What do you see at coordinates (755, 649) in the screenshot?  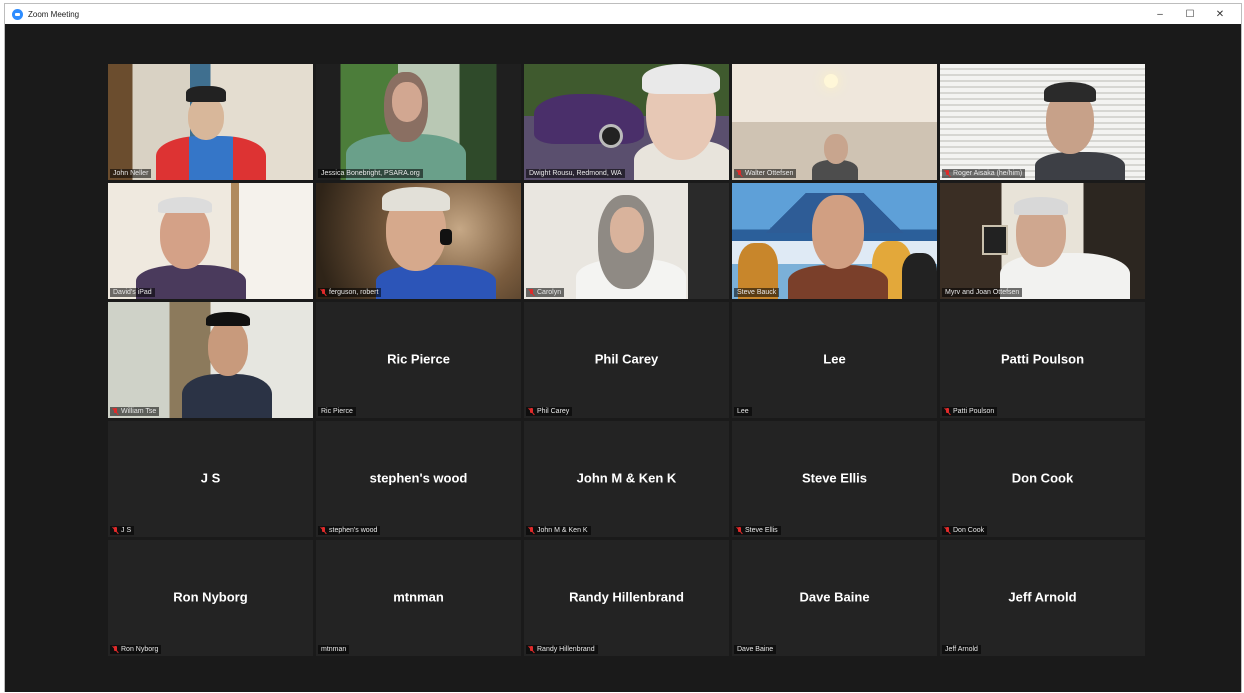 I see `participant-name-label: Dave Baine` at bounding box center [755, 649].